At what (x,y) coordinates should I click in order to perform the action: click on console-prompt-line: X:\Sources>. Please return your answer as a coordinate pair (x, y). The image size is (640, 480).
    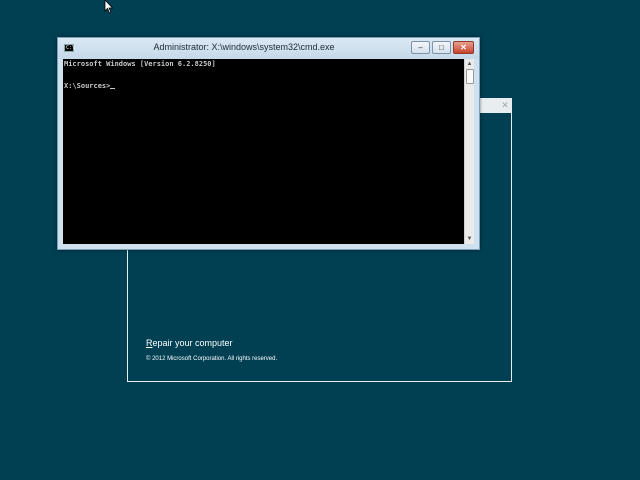
    Looking at the image, I should click on (264, 86).